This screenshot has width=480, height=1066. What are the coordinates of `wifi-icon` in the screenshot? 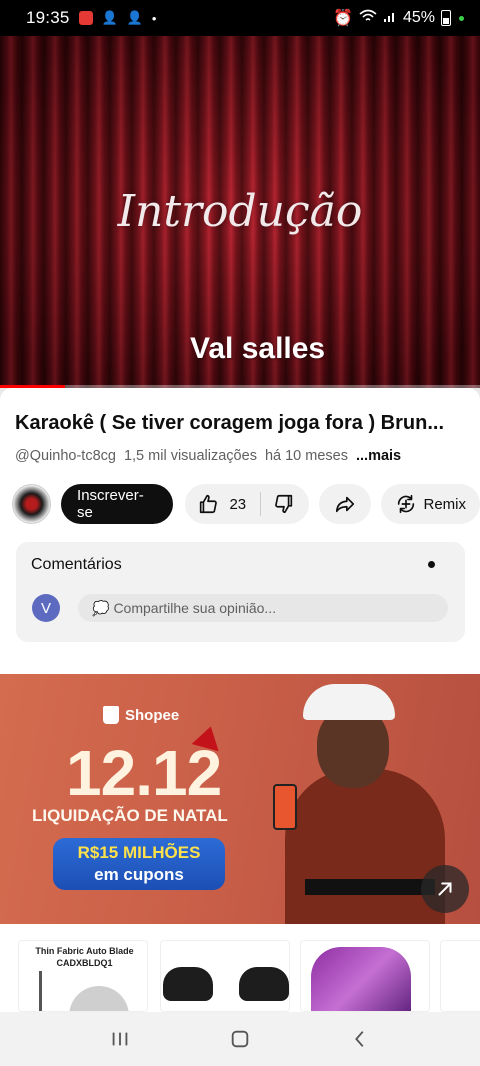 It's located at (368, 18).